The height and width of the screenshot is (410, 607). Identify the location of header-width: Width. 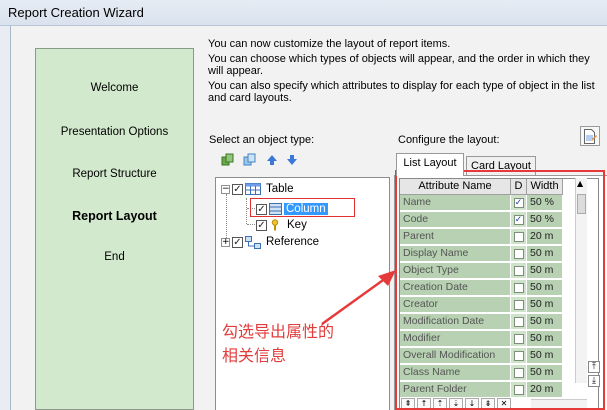
(545, 187).